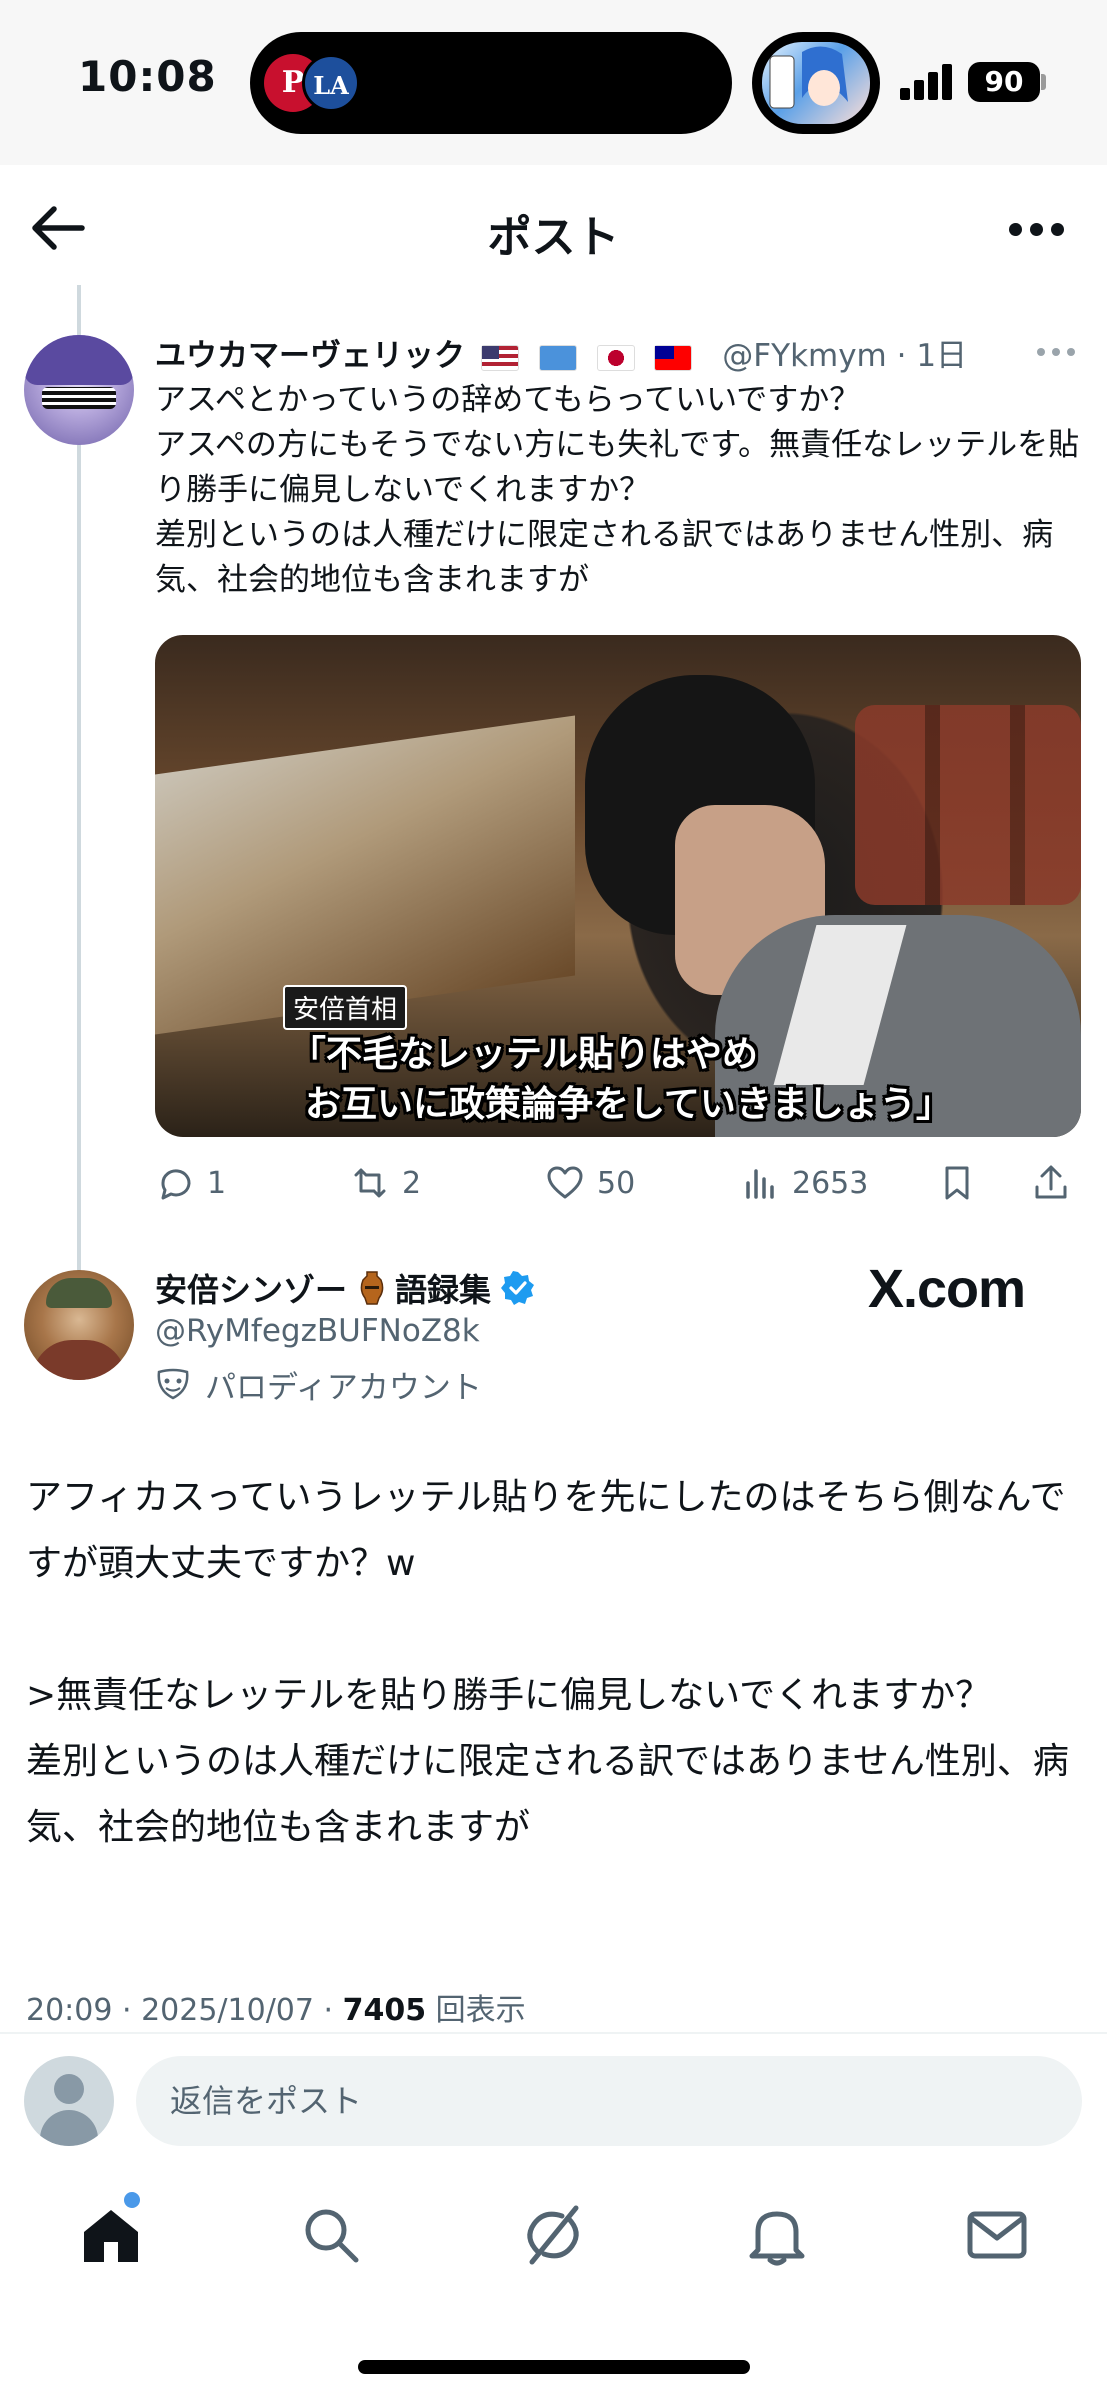 This screenshot has width=1107, height=2400. I want to click on bell-icon, so click(777, 2238).